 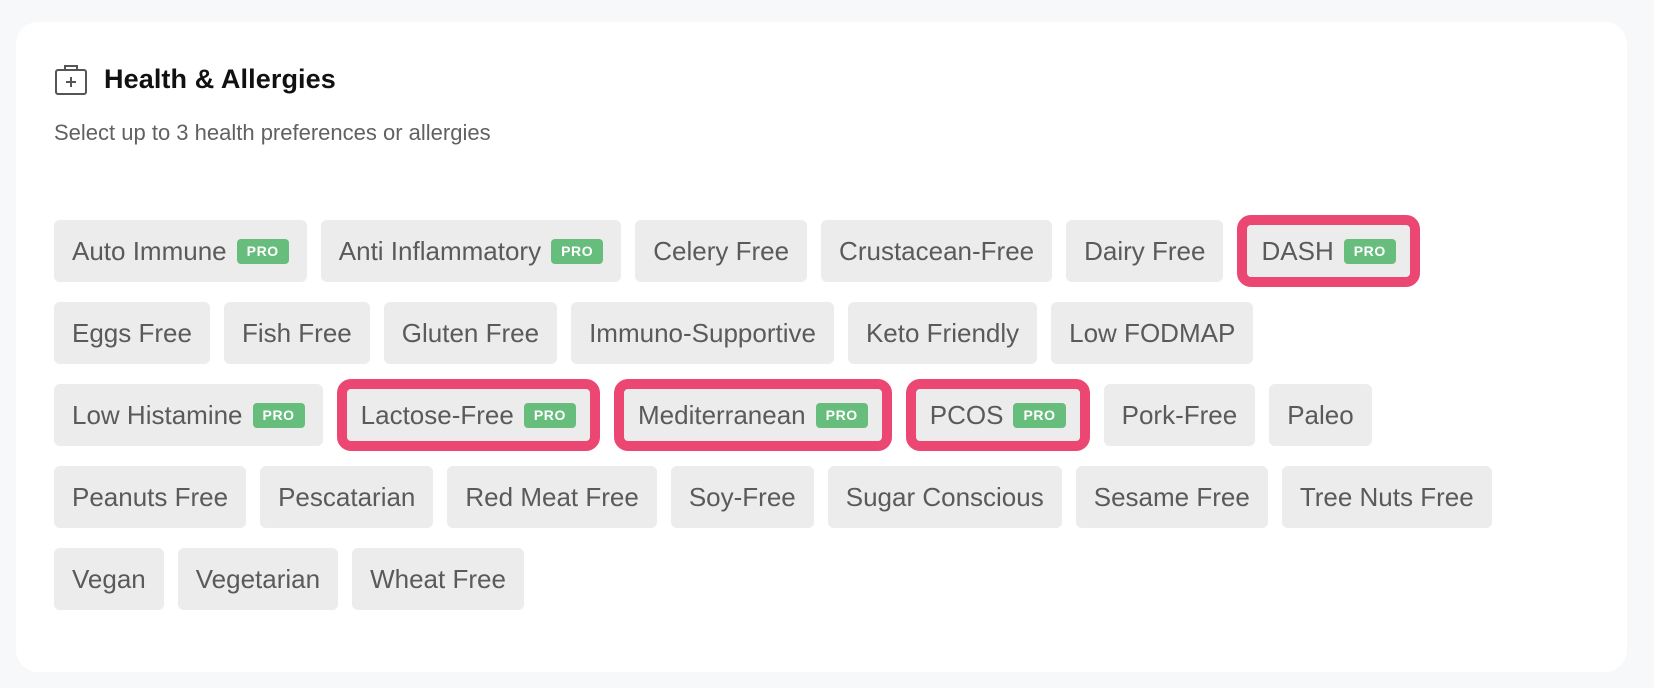 I want to click on chip-anti-inflammatory: Anti Inflammatory PRO, so click(x=471, y=251).